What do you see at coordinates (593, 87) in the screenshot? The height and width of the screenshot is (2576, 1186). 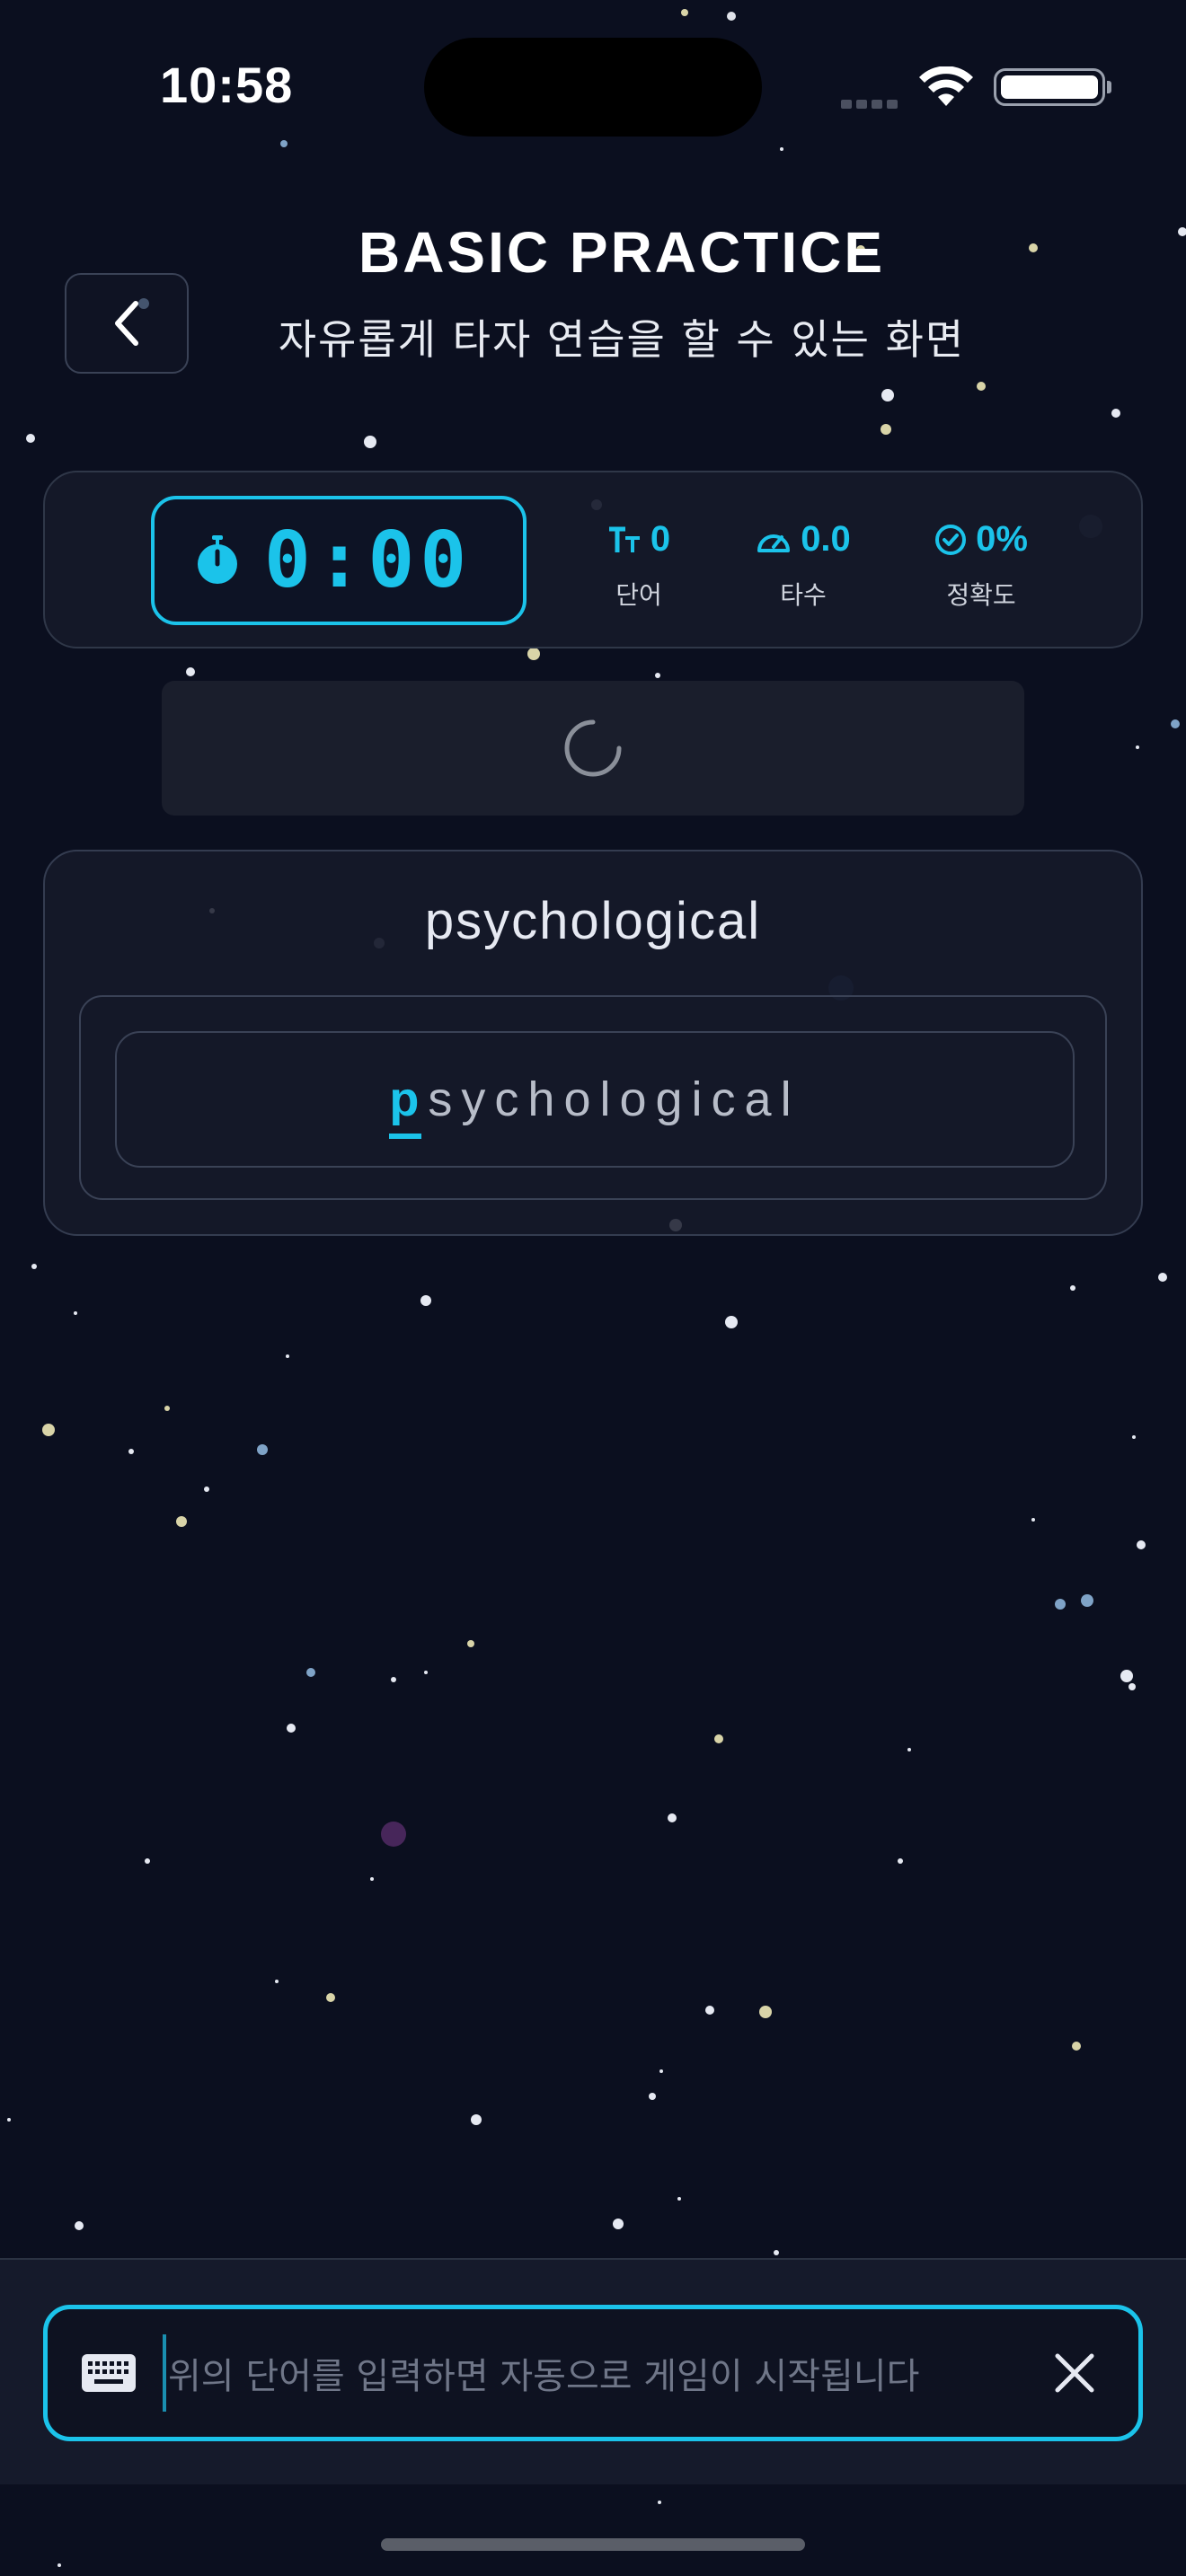 I see `dynamic-island` at bounding box center [593, 87].